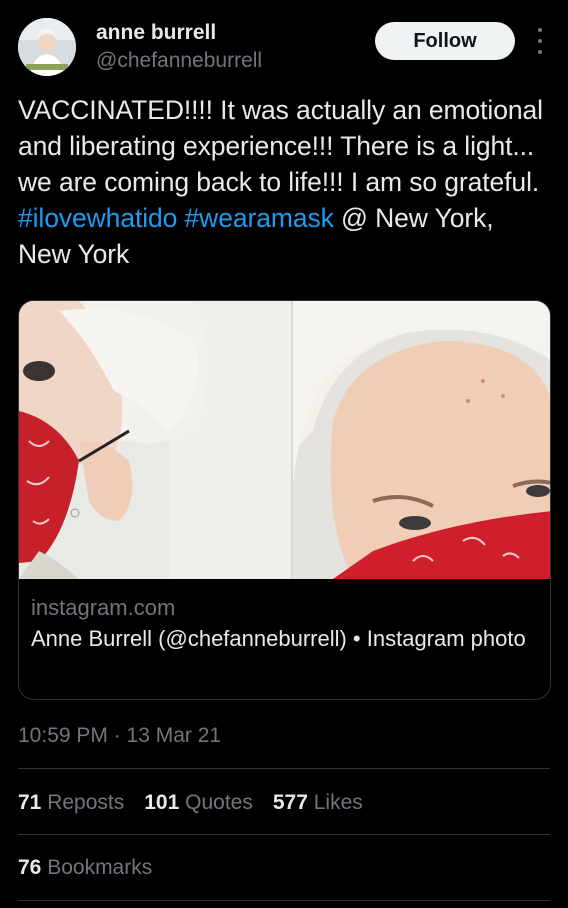 The width and height of the screenshot is (568, 908). I want to click on quotes-label: Quotes, so click(219, 802).